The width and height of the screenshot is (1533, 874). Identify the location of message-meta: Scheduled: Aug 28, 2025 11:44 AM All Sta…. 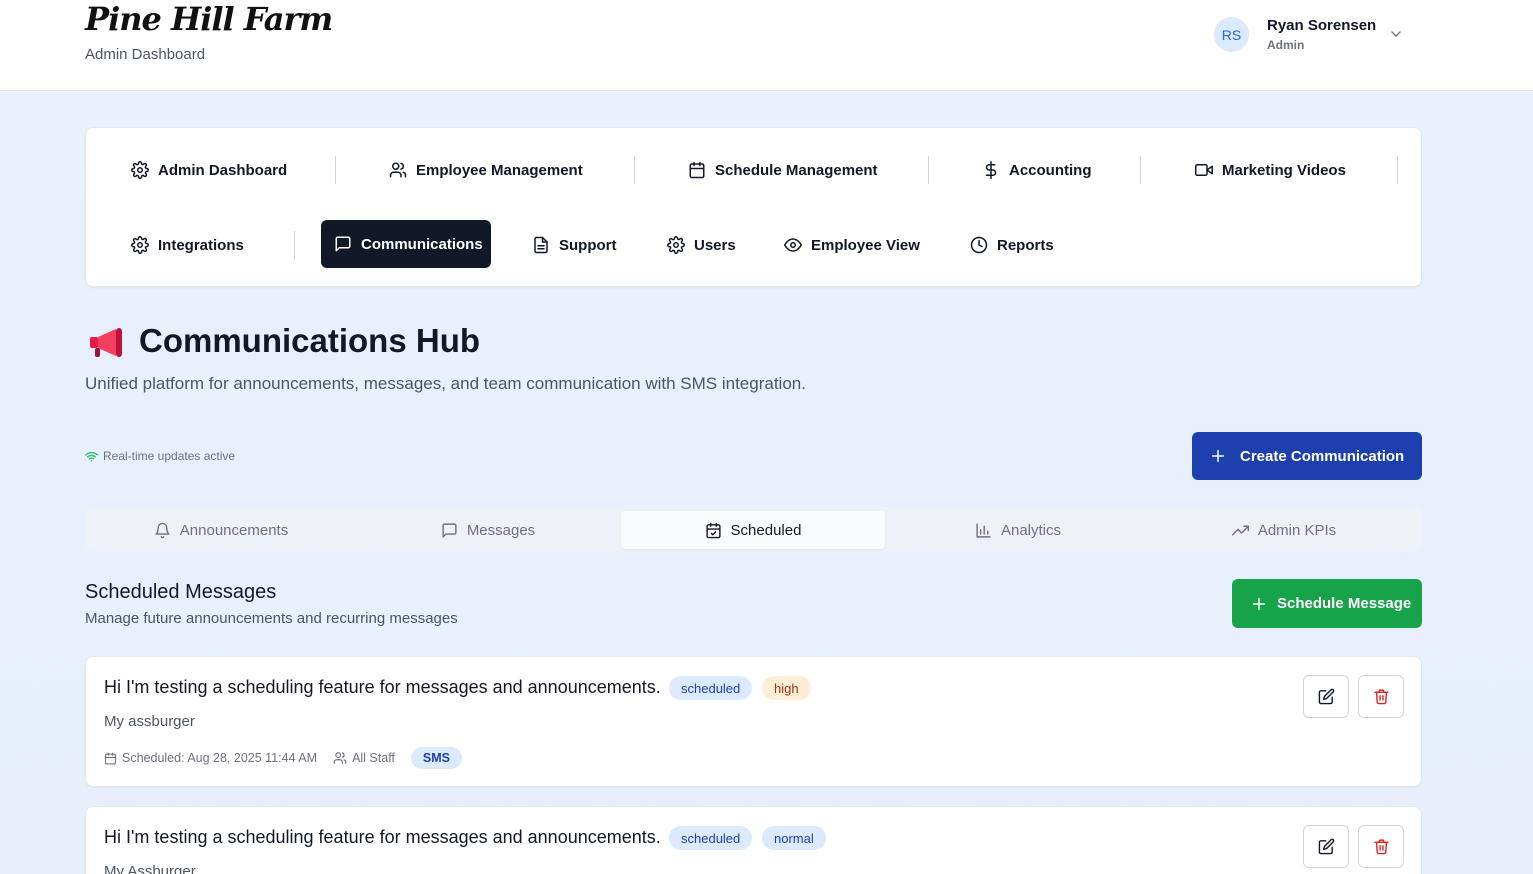
(283, 758).